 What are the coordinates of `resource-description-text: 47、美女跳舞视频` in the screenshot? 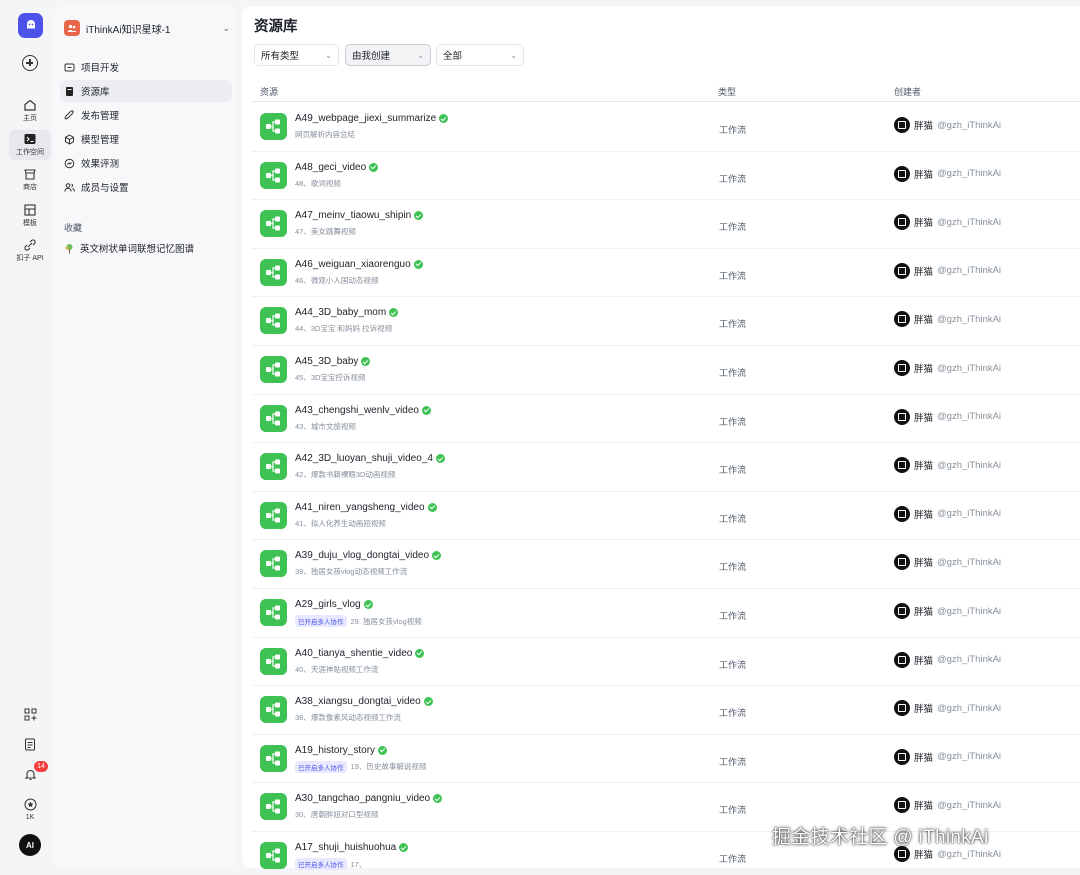 It's located at (325, 232).